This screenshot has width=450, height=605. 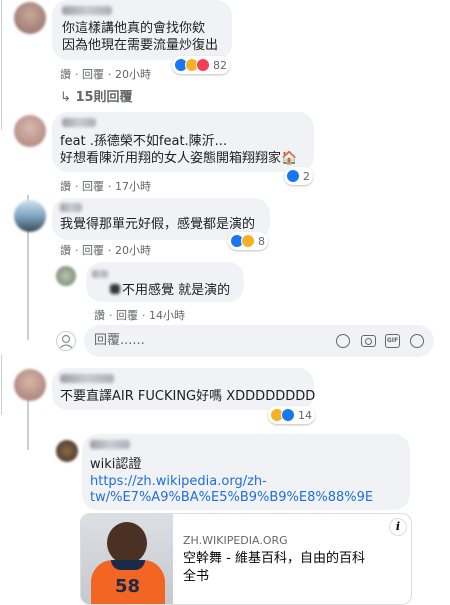 I want to click on reply-text: 不用感覺 就是演的, so click(x=176, y=290).